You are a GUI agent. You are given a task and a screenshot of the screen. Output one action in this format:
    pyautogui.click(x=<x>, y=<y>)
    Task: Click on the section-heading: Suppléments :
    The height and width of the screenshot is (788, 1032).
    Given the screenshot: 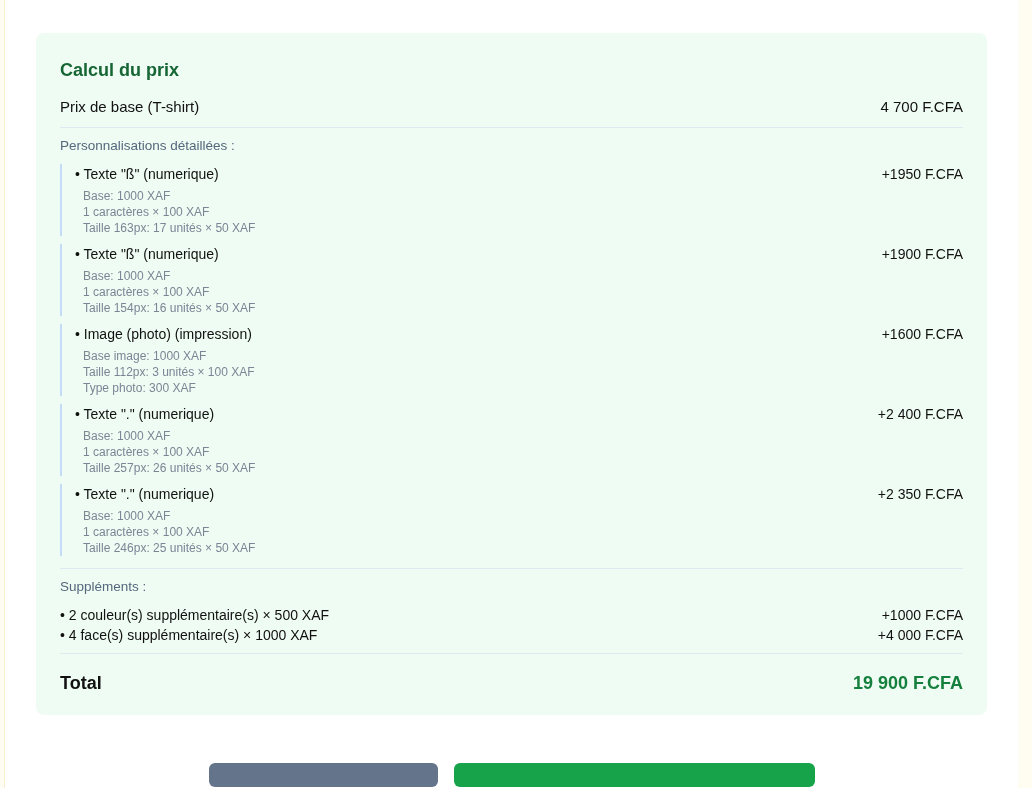 What is the action you would take?
    pyautogui.click(x=104, y=586)
    